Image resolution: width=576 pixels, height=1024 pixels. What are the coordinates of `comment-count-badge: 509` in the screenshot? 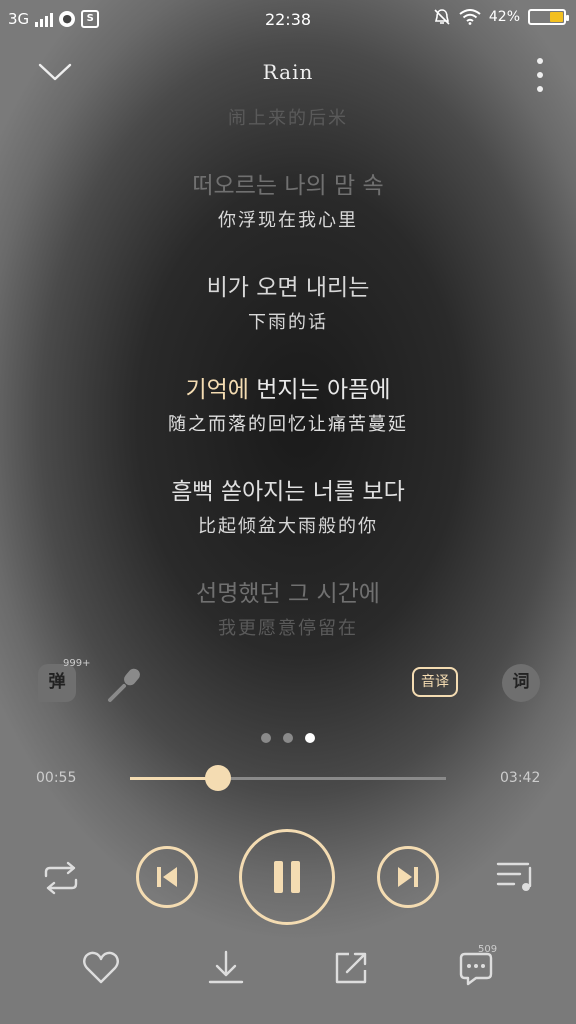 It's located at (488, 949).